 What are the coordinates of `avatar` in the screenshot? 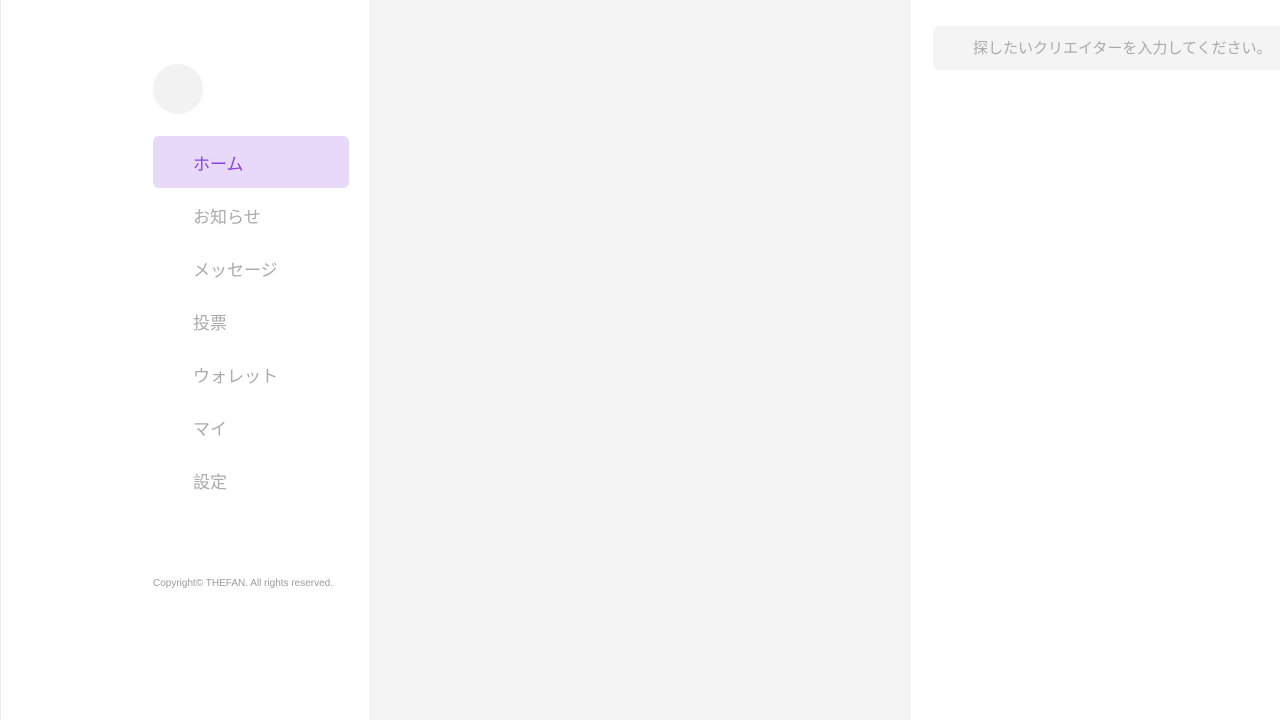 It's located at (178, 89).